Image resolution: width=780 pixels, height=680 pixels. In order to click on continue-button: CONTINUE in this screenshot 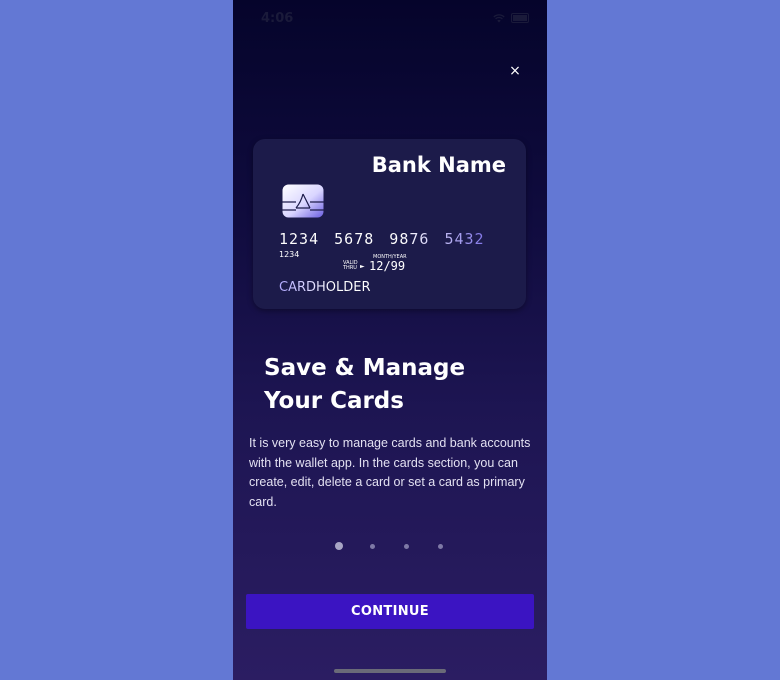, I will do `click(390, 611)`.